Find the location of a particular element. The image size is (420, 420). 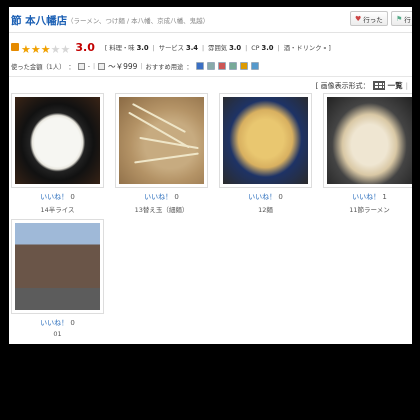

want-button: ⚑ 行 is located at coordinates (401, 18).